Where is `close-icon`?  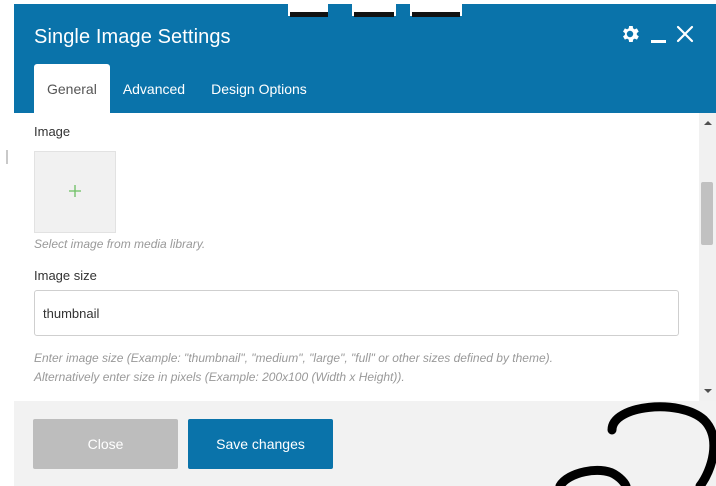
close-icon is located at coordinates (685, 34).